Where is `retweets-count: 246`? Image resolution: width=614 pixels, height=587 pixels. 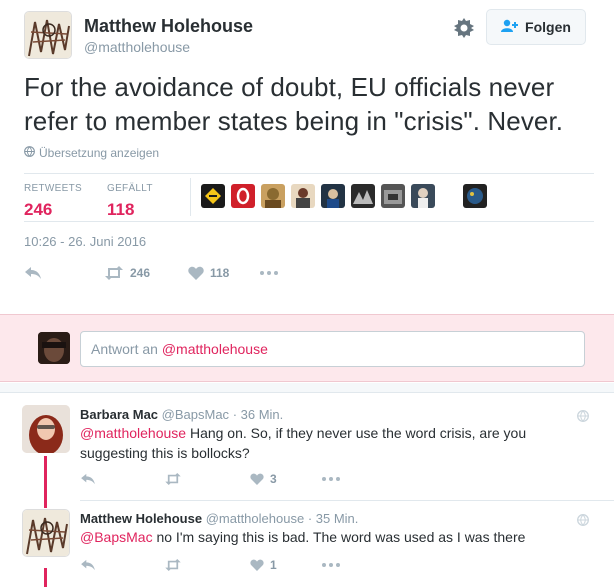 retweets-count: 246 is located at coordinates (38, 209).